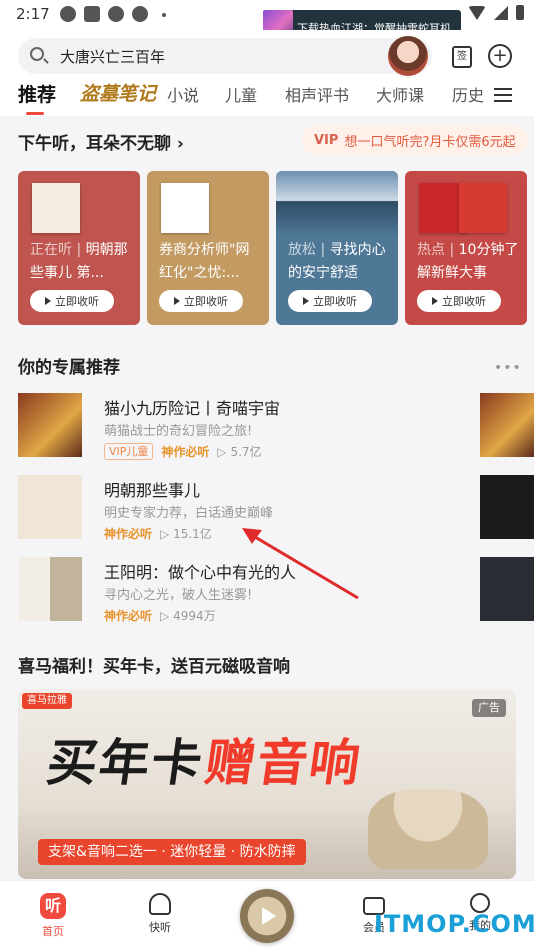 The height and width of the screenshot is (950, 534). What do you see at coordinates (337, 204) in the screenshot?
I see `landscape-art` at bounding box center [337, 204].